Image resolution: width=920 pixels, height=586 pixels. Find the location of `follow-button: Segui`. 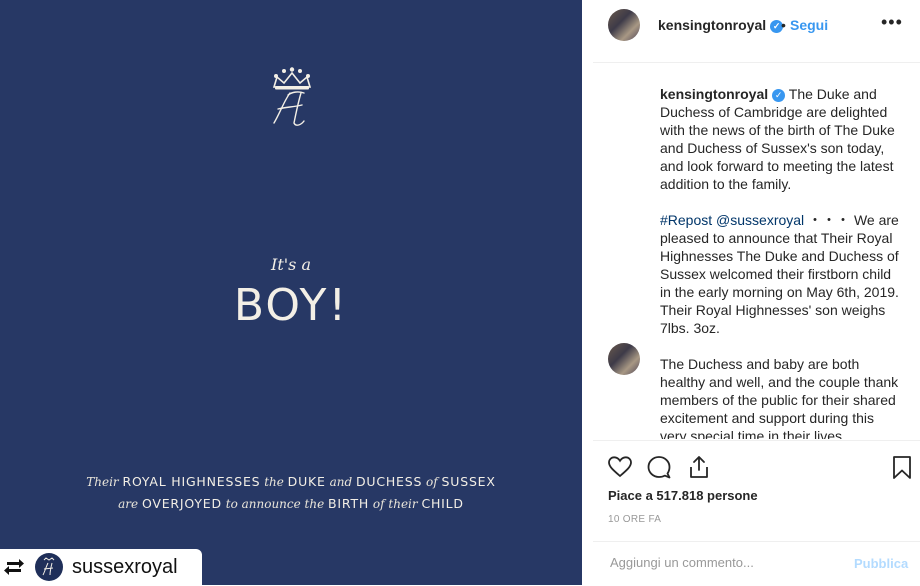

follow-button: Segui is located at coordinates (809, 25).